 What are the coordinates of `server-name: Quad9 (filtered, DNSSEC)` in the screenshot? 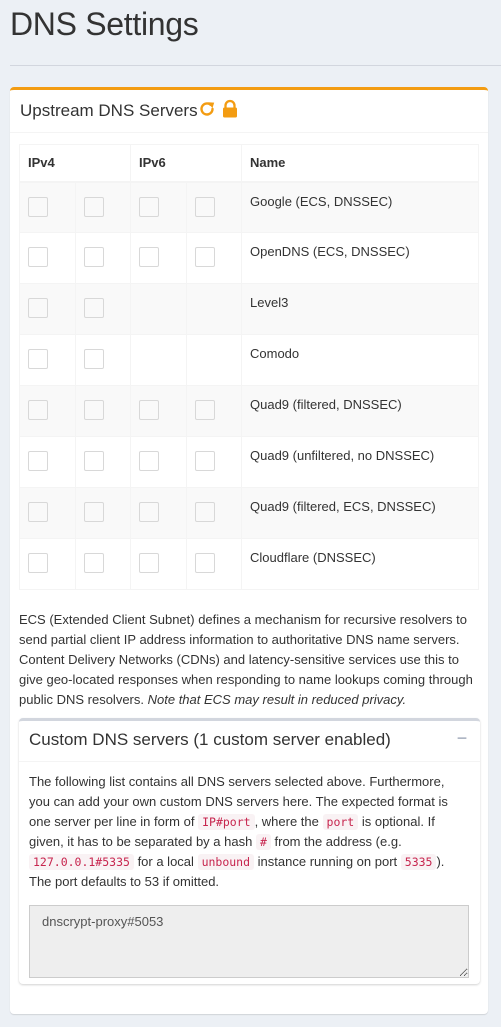 It's located at (326, 404).